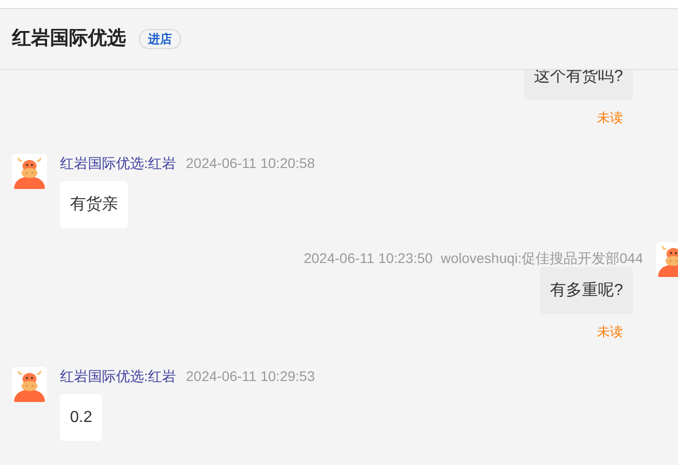 The image size is (678, 465). I want to click on message-time: 2024-06-11 10:23:50, so click(368, 258).